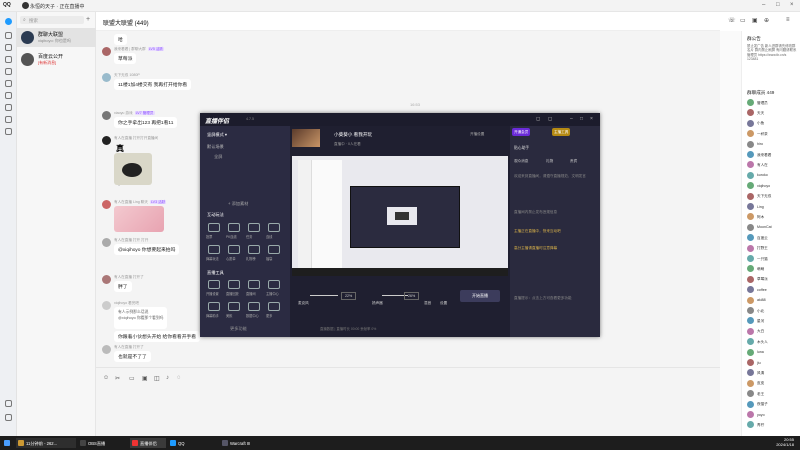  What do you see at coordinates (427, 303) in the screenshot?
I see `mix-button: 混音` at bounding box center [427, 303].